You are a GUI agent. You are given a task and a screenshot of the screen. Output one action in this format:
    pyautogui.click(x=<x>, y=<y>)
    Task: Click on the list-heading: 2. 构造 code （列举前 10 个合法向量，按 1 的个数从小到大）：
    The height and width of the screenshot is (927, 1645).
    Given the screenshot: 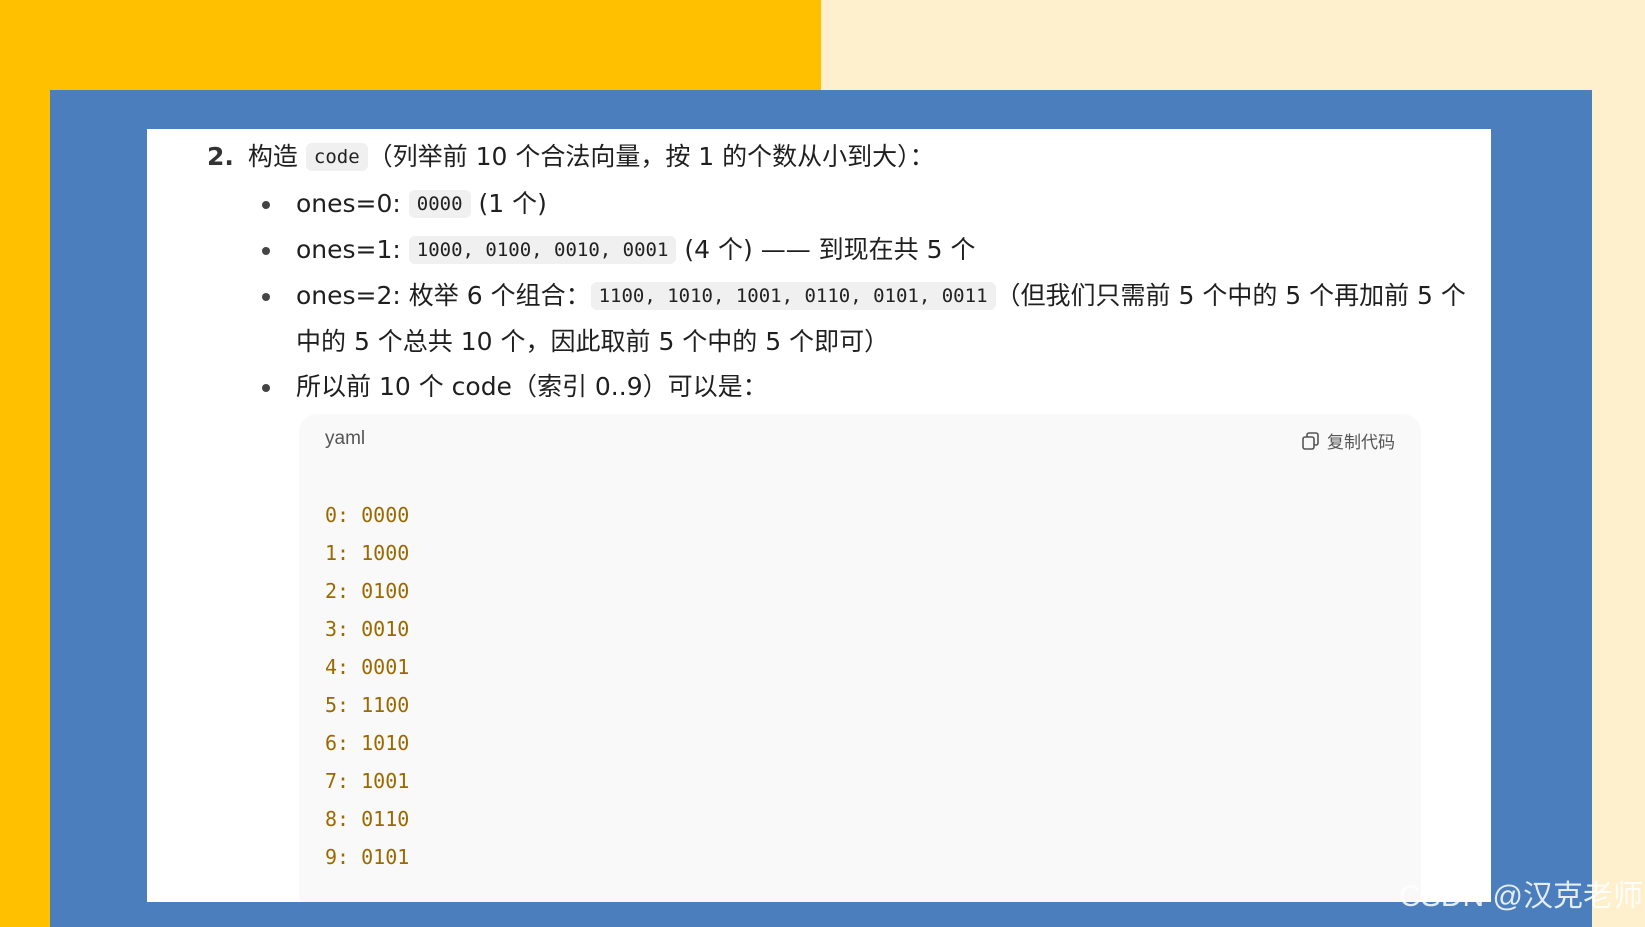 What is the action you would take?
    pyautogui.click(x=571, y=157)
    